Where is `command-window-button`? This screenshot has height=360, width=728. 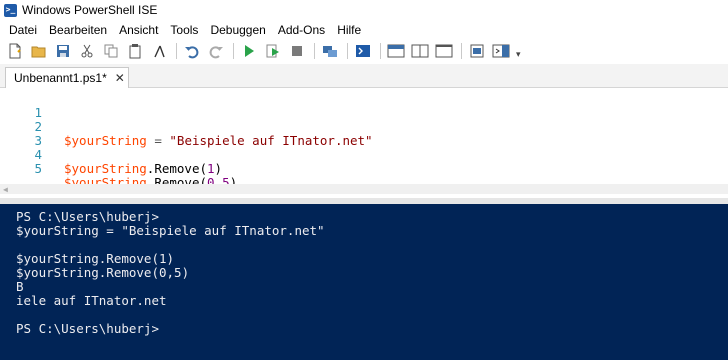
command-window-button is located at coordinates (477, 51).